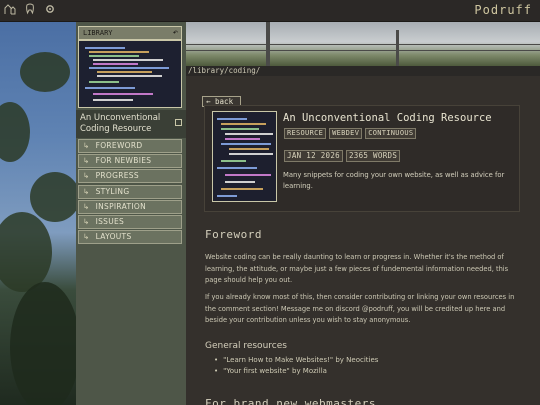  Describe the element at coordinates (175, 33) in the screenshot. I see `library-back-icon: ↶` at that location.